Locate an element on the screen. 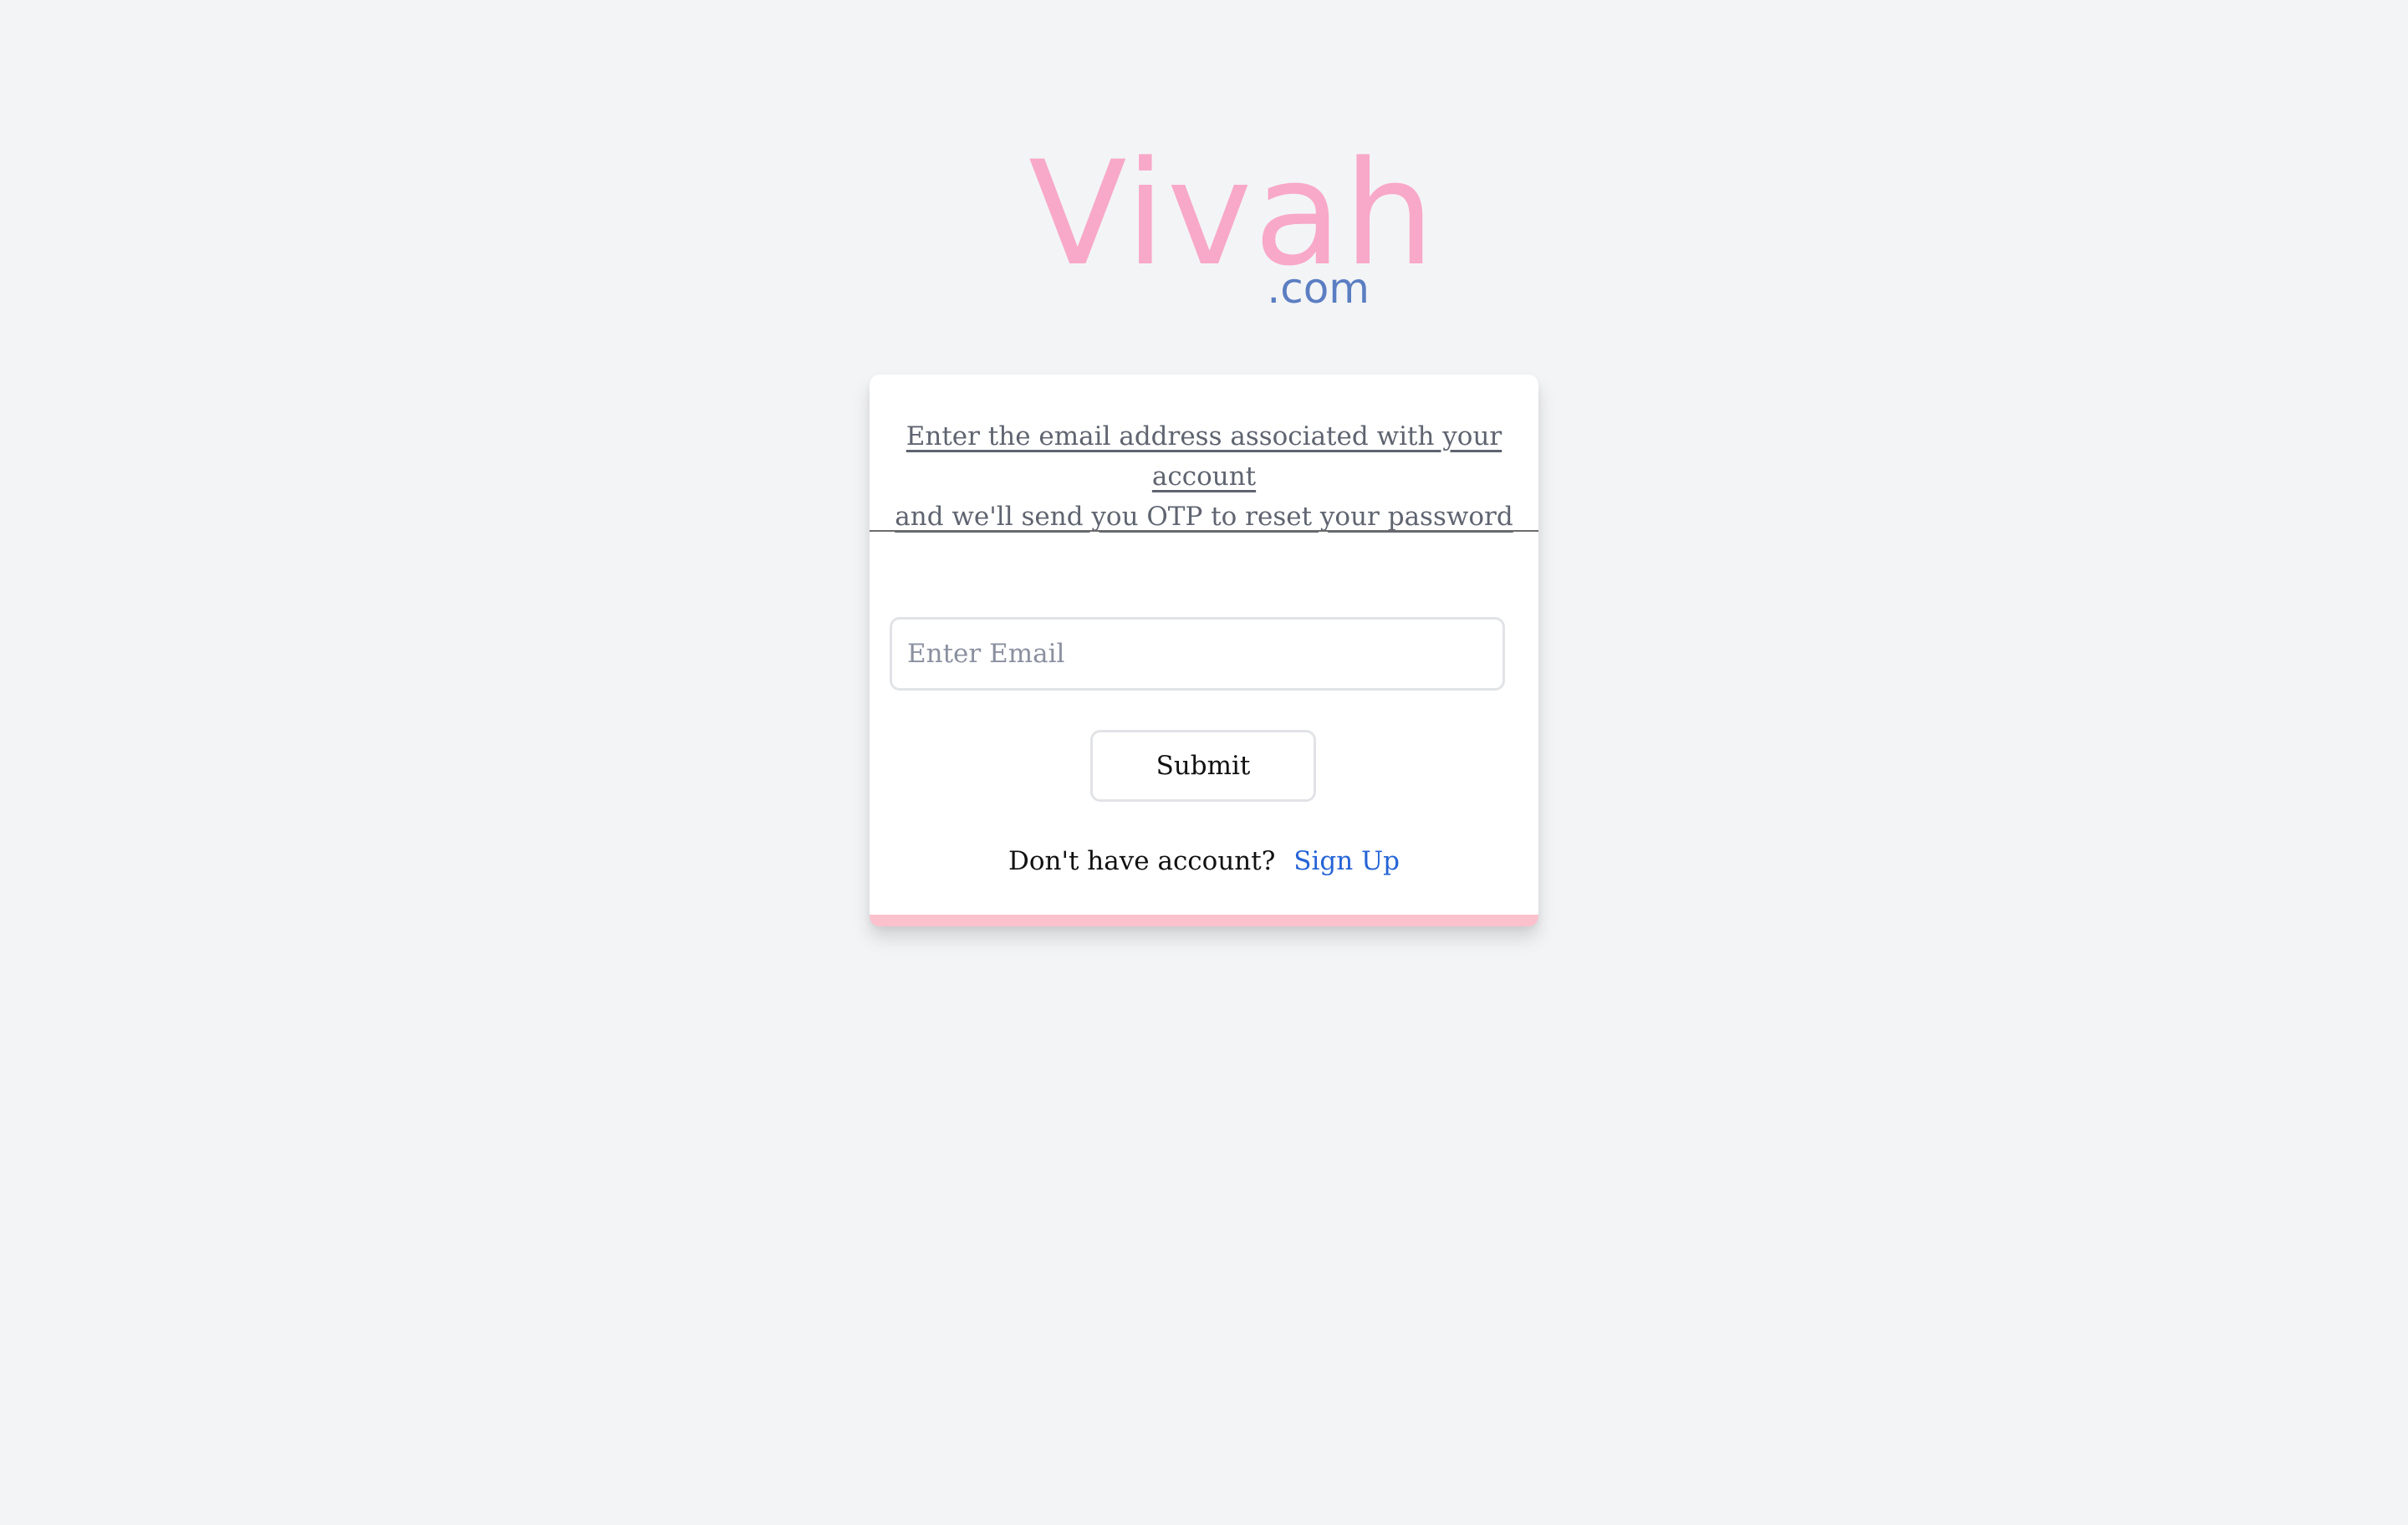 This screenshot has height=1525, width=2408. signup-link: Sign Up is located at coordinates (1347, 861).